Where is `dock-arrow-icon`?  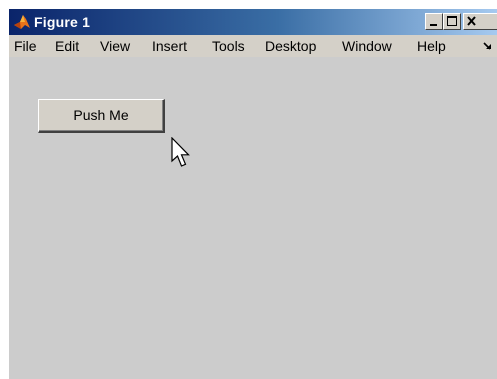 dock-arrow-icon is located at coordinates (488, 46).